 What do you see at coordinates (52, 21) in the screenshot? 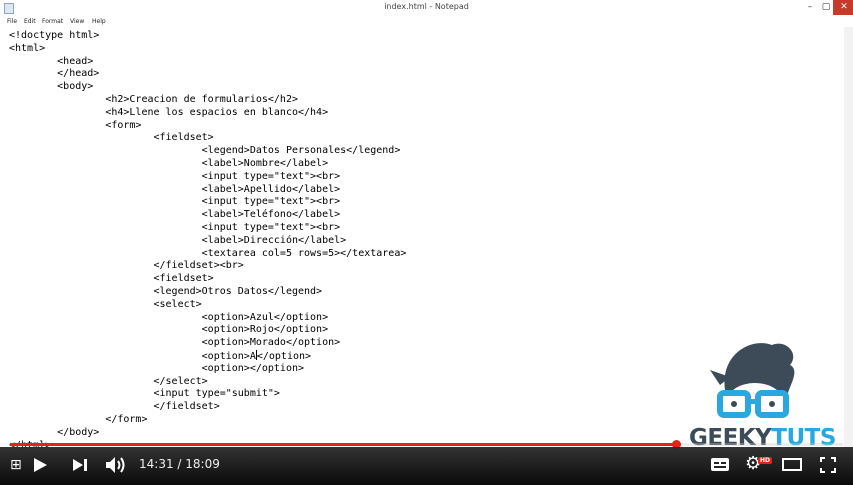
I see `menu-format: Format` at bounding box center [52, 21].